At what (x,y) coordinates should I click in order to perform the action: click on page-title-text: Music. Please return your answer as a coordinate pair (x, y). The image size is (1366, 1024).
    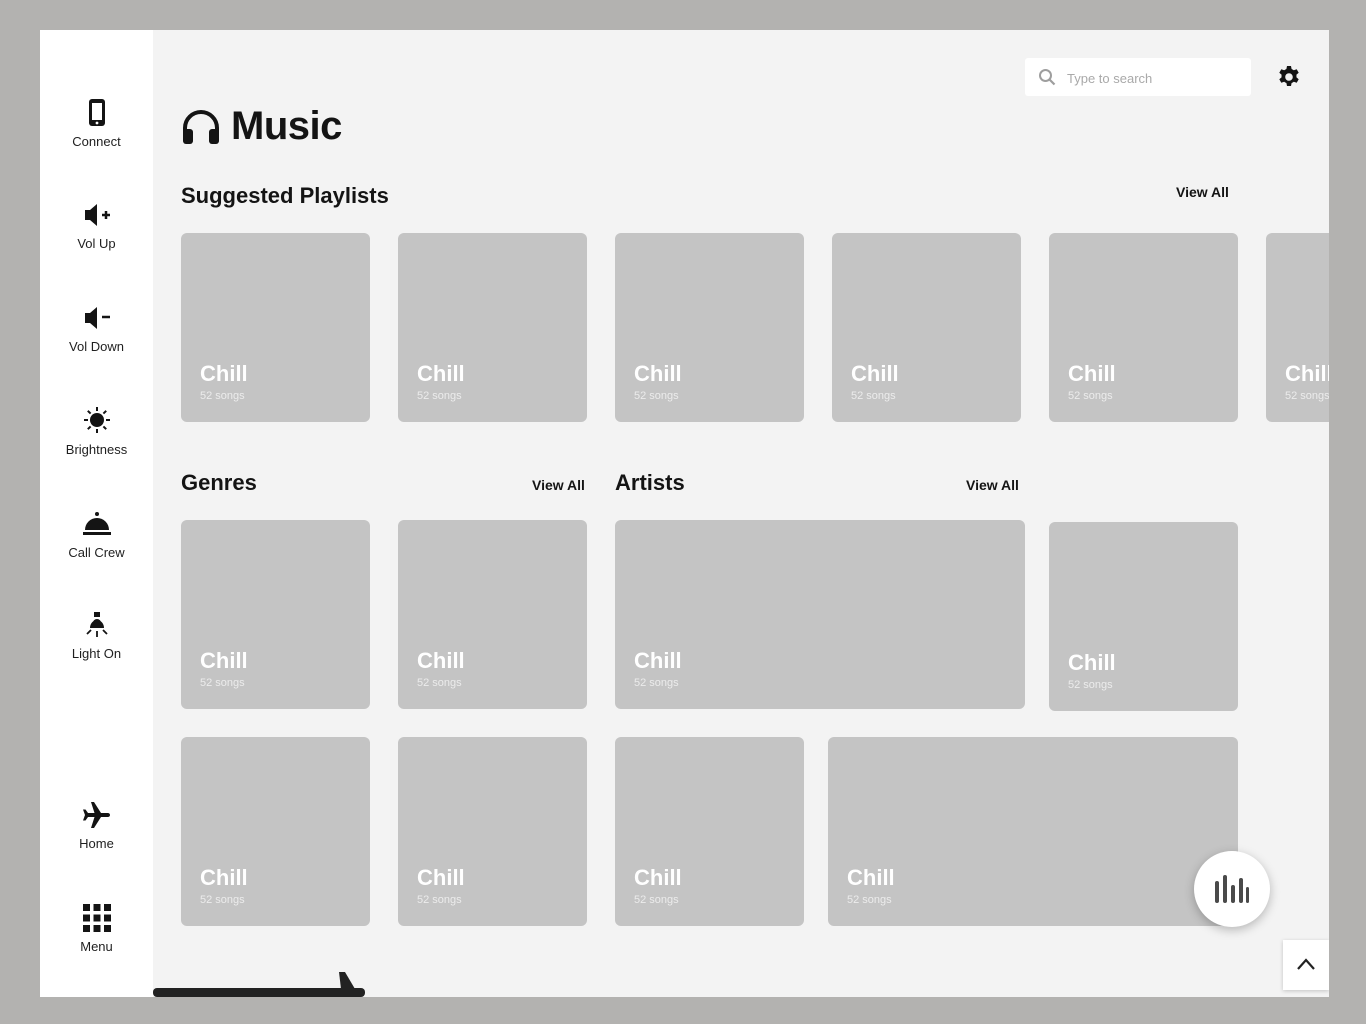
    Looking at the image, I should click on (286, 126).